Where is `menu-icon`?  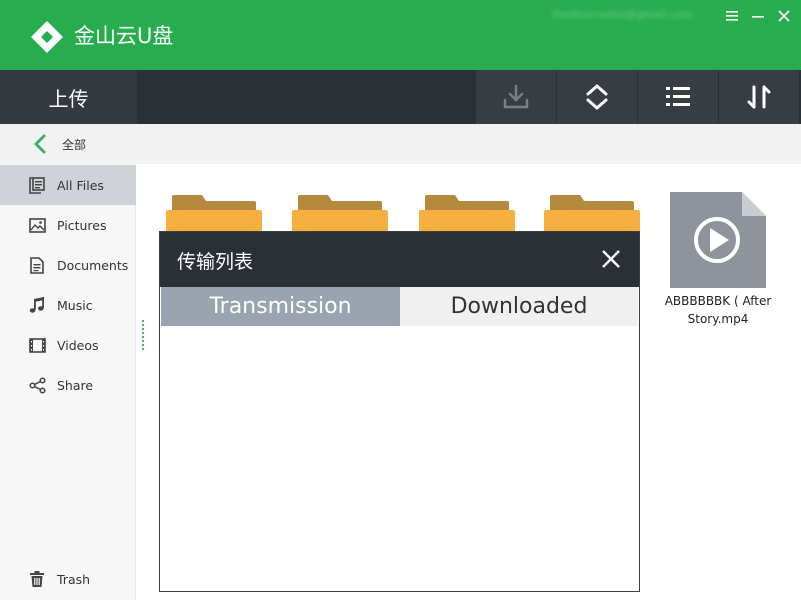
menu-icon is located at coordinates (732, 16).